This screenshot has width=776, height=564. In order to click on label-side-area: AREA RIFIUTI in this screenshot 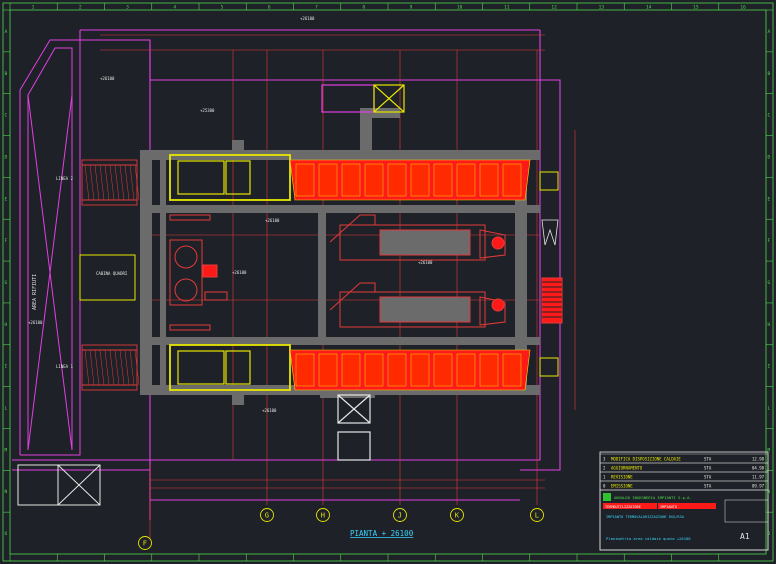, I will do `click(35, 292)`.